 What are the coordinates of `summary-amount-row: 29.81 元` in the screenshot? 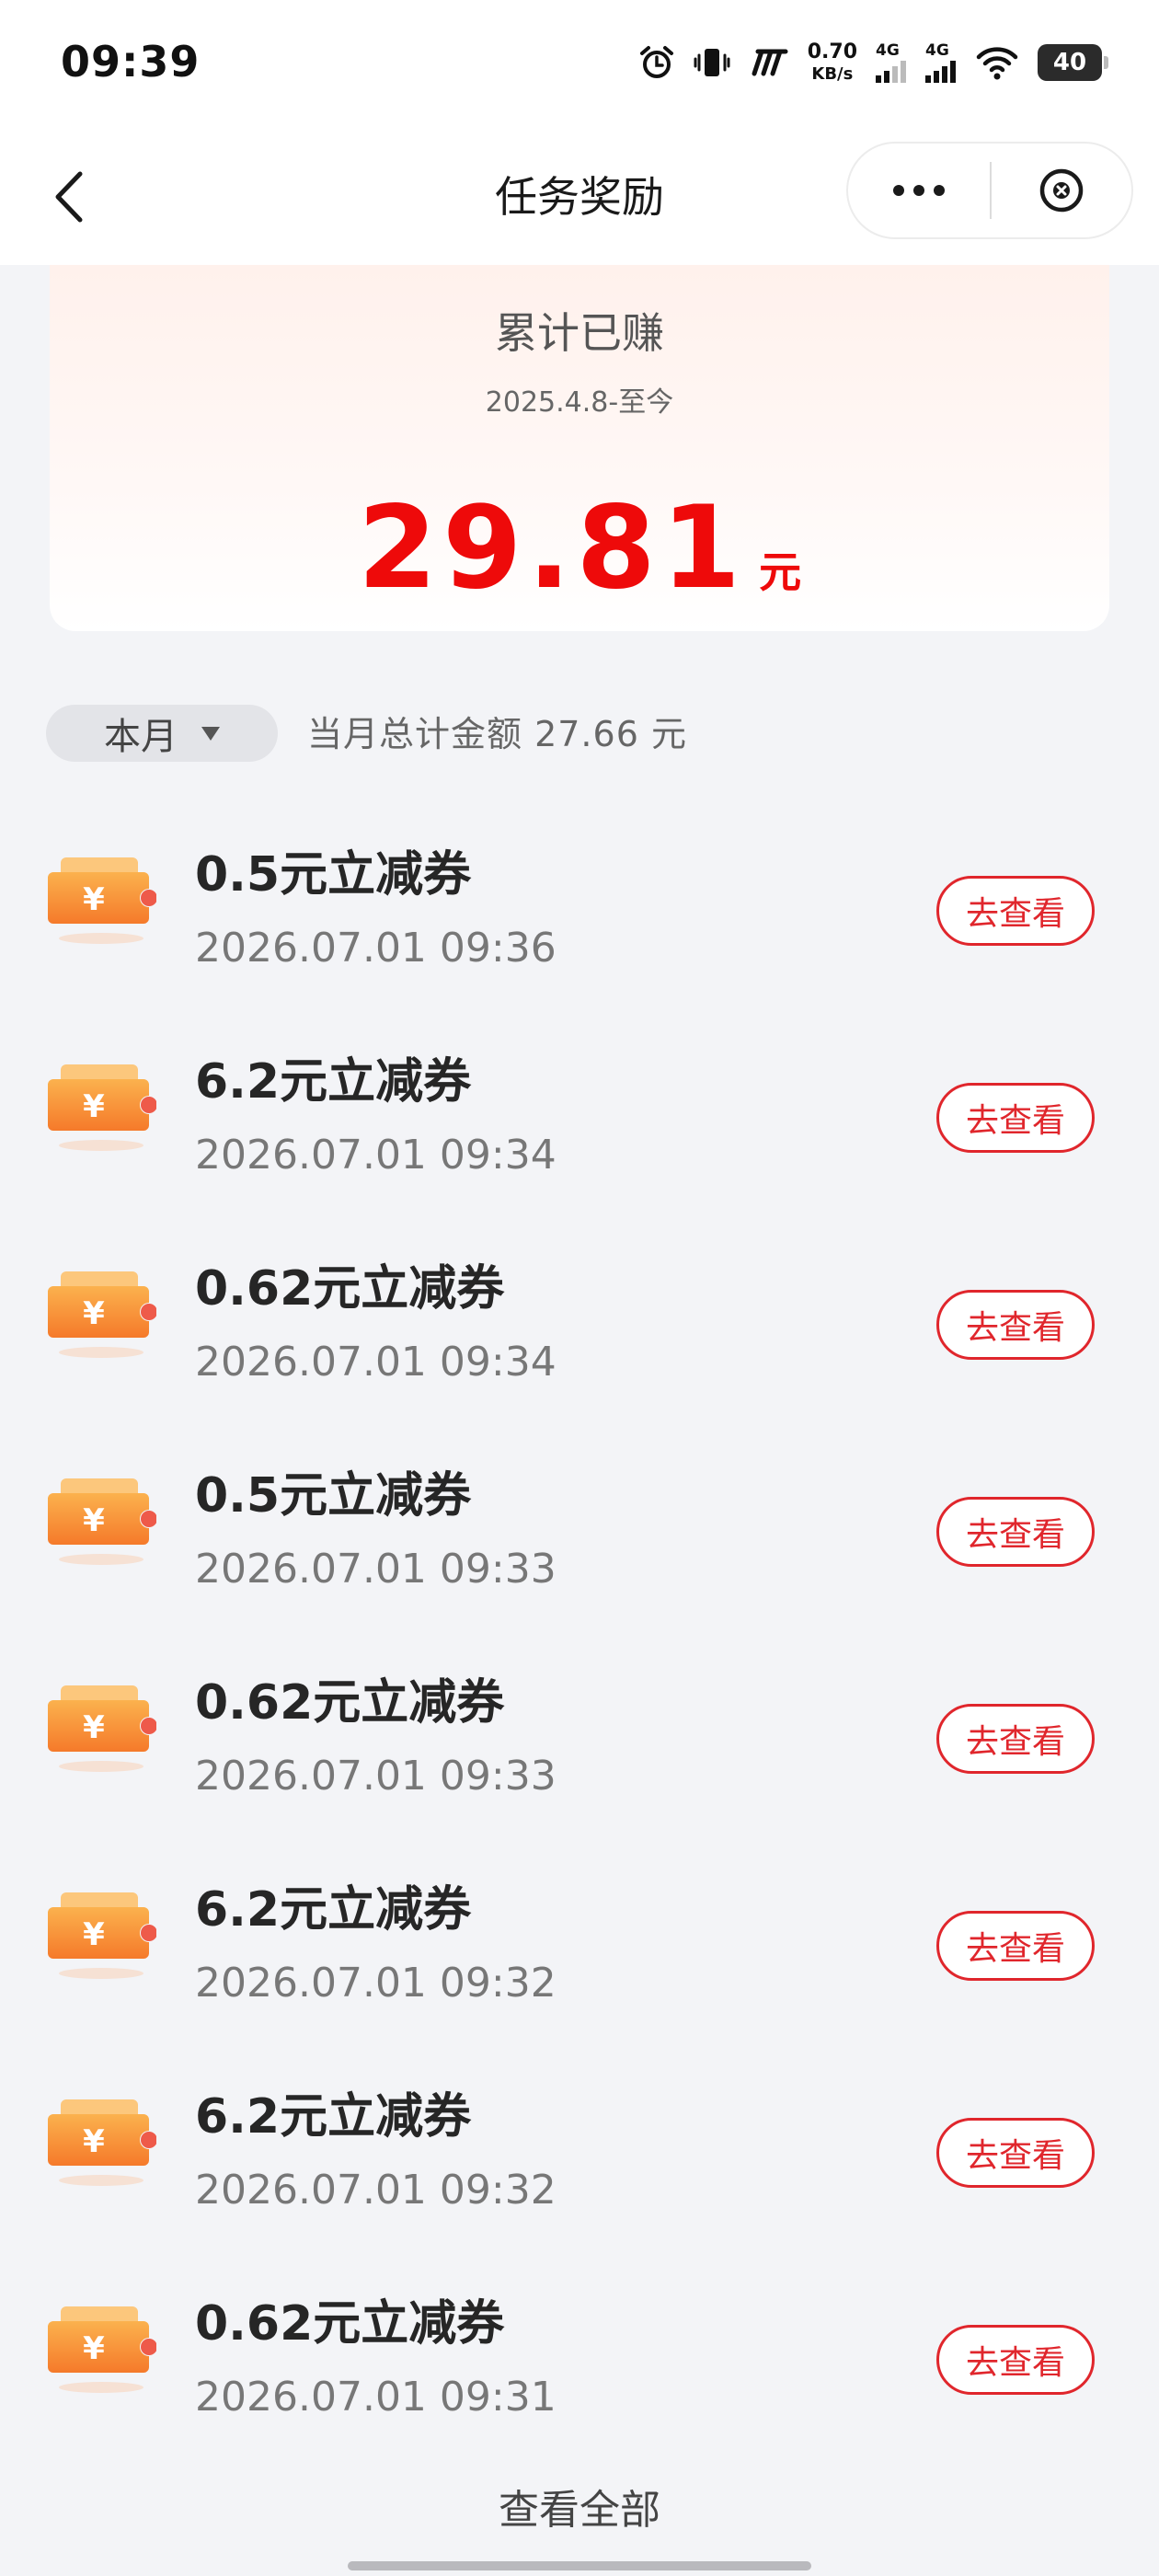 It's located at (579, 548).